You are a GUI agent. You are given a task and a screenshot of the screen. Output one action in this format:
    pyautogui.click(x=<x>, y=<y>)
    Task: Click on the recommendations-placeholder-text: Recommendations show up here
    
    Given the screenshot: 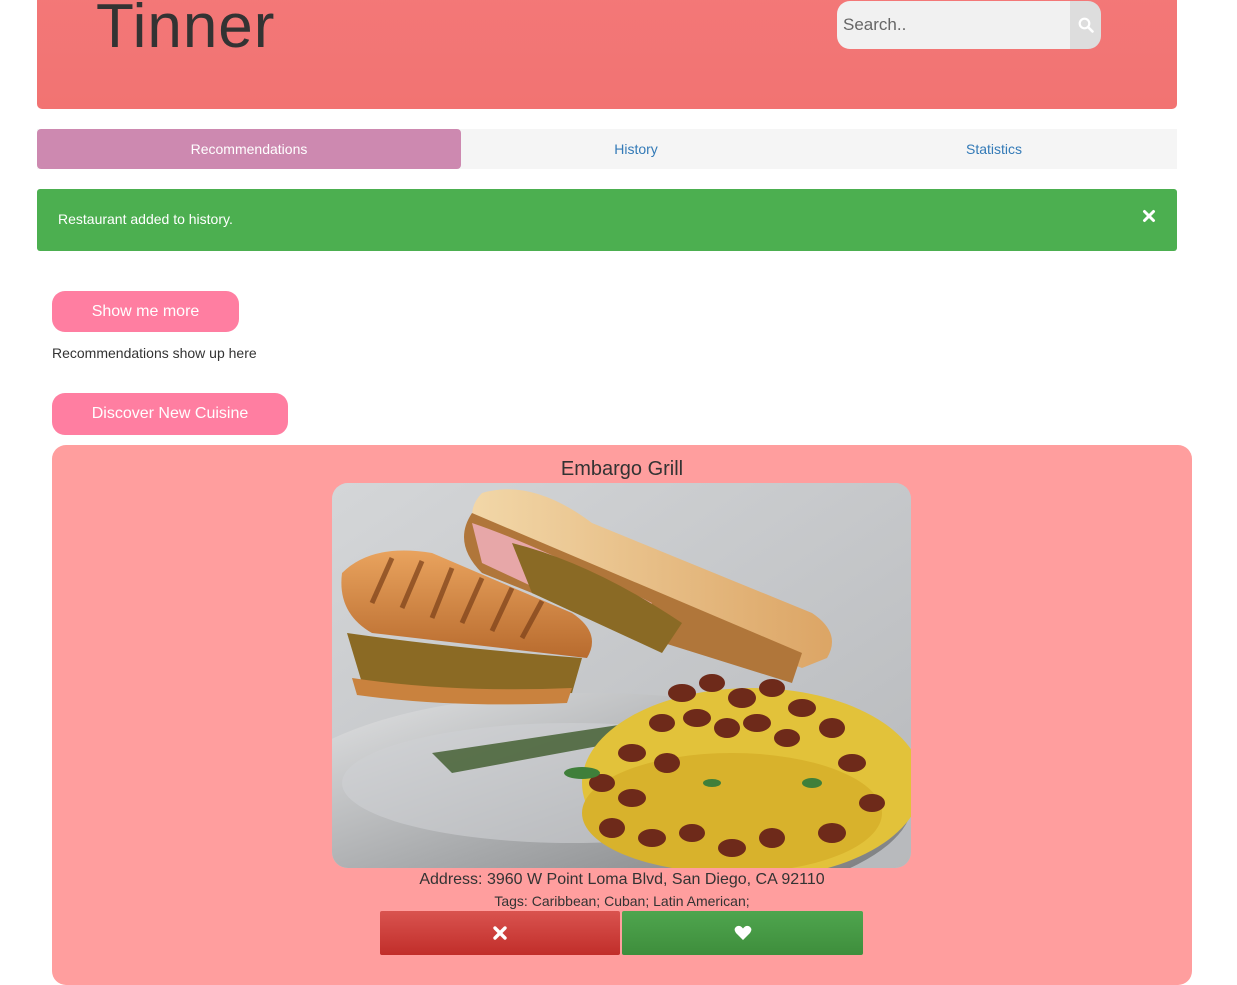 What is the action you would take?
    pyautogui.click(x=154, y=353)
    